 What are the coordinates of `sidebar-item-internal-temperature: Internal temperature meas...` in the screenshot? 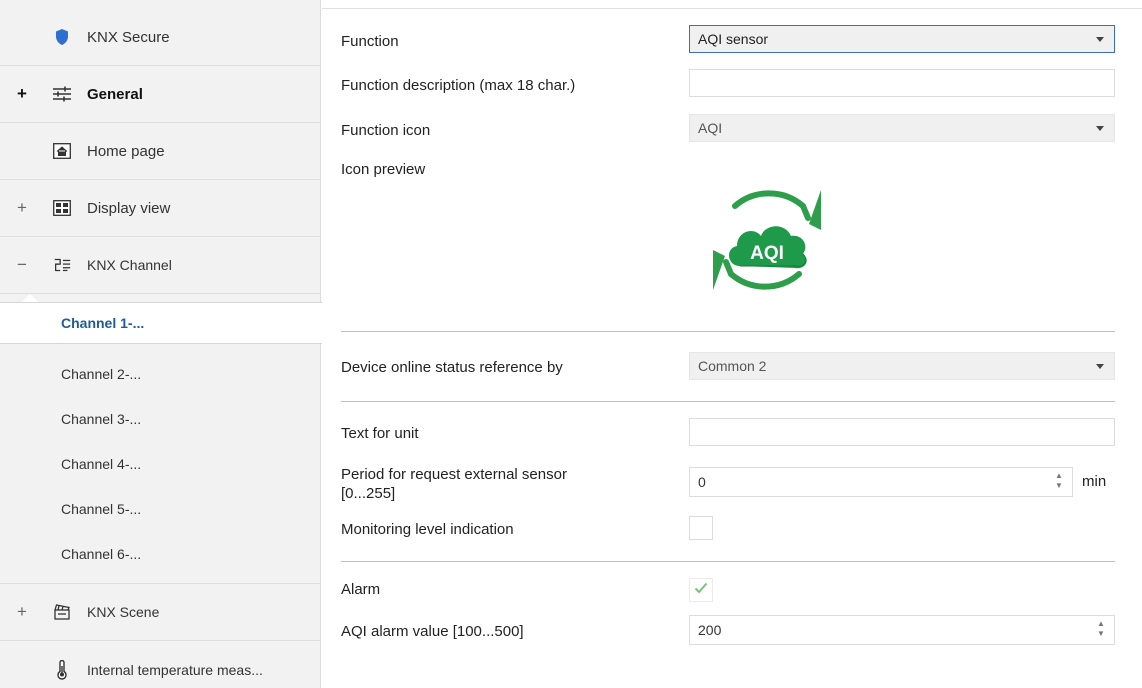 It's located at (160, 664).